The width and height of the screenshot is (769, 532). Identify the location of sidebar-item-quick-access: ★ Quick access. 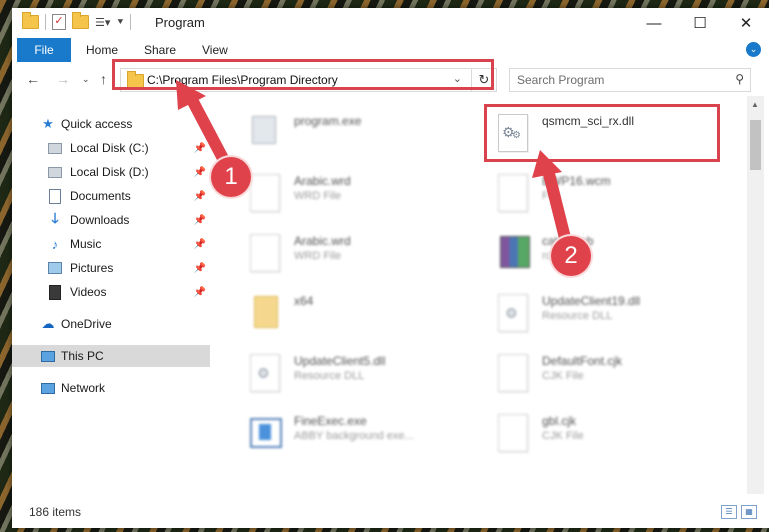
(111, 124).